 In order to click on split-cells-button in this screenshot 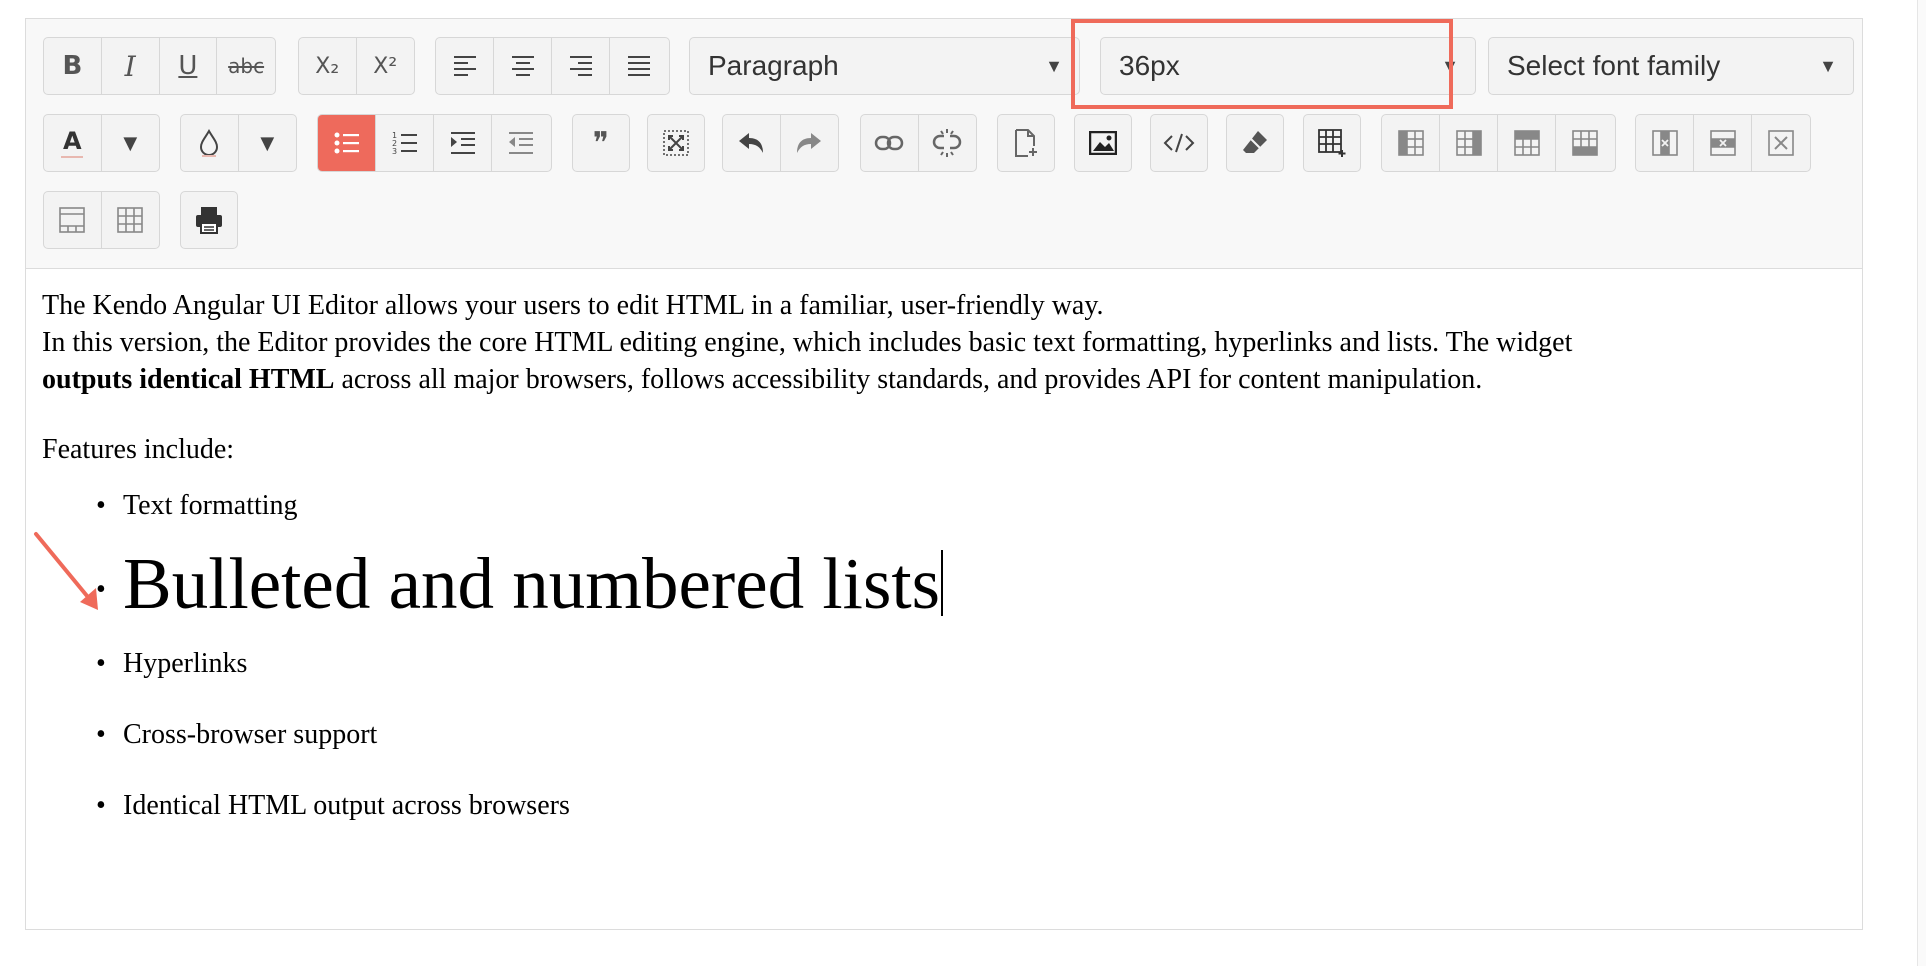, I will do `click(131, 220)`.